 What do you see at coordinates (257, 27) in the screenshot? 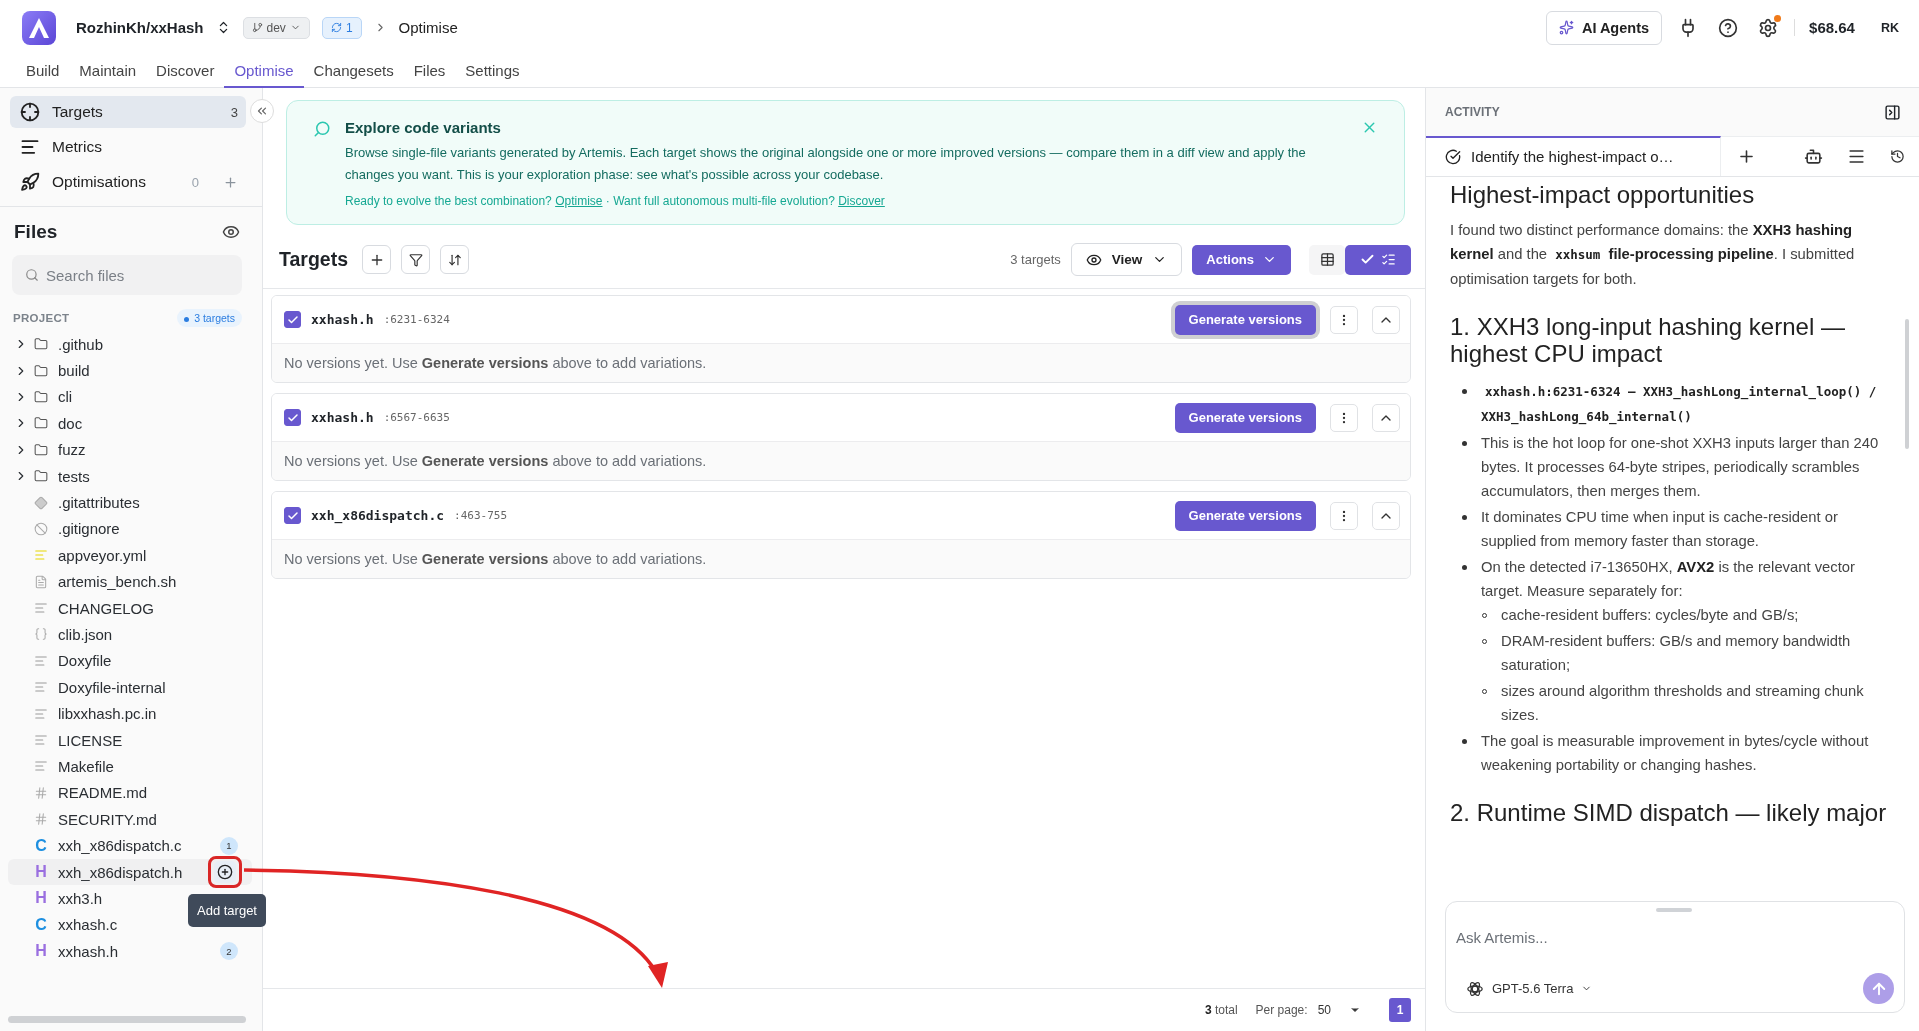
I see `branch-icon` at bounding box center [257, 27].